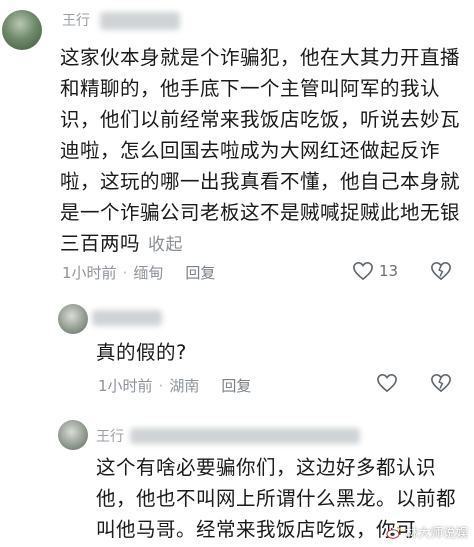  I want to click on like-button: 13, so click(375, 271).